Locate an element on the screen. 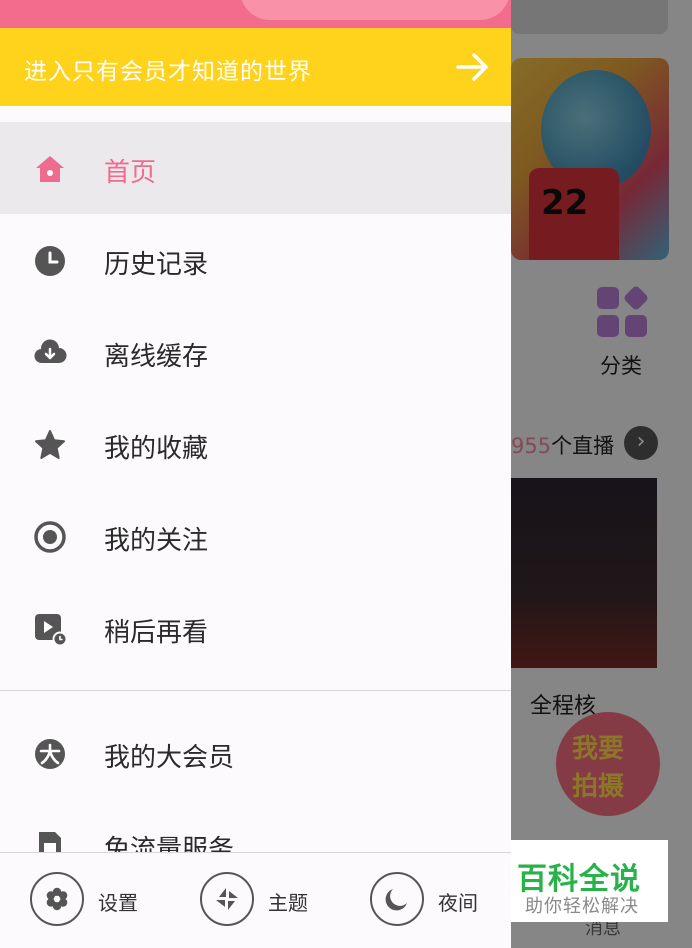  vip-icon is located at coordinates (50, 754).